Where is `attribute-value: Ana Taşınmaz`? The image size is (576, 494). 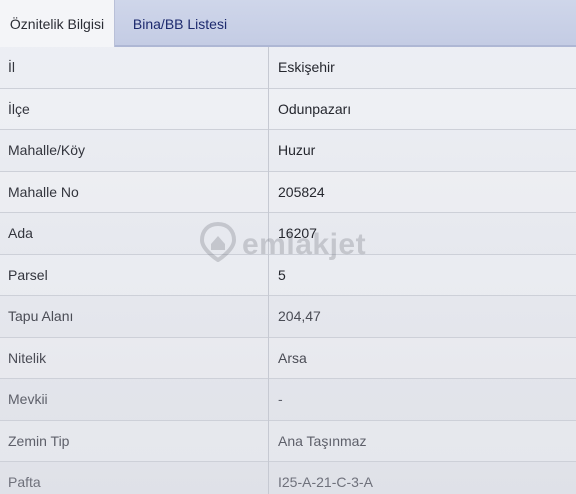
attribute-value: Ana Taşınmaz is located at coordinates (322, 440).